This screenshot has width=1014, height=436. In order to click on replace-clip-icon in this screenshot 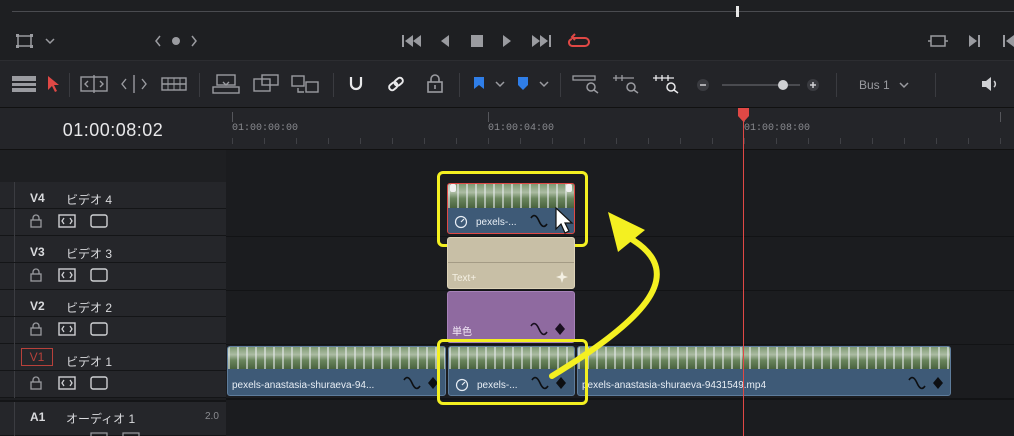, I will do `click(305, 84)`.